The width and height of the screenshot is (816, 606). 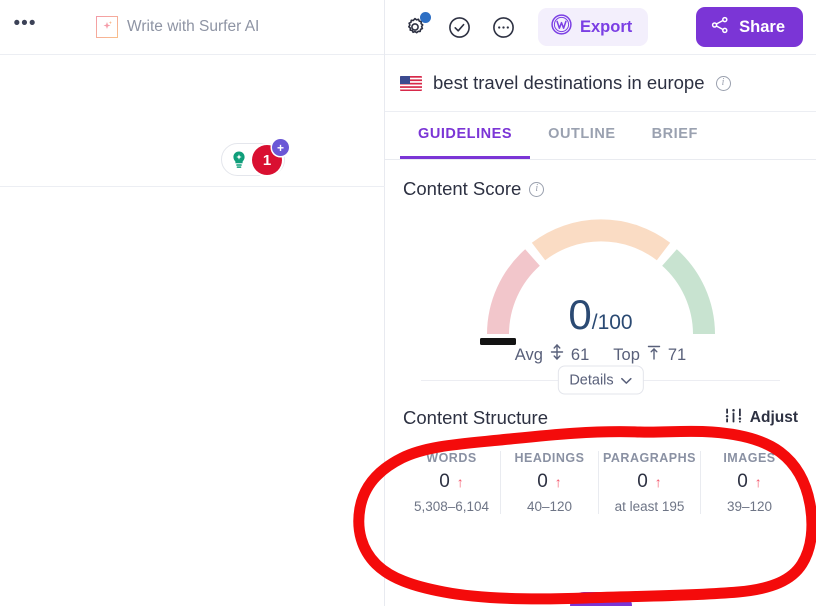 What do you see at coordinates (465, 135) in the screenshot?
I see `tab-guidelines: GUIDELINES` at bounding box center [465, 135].